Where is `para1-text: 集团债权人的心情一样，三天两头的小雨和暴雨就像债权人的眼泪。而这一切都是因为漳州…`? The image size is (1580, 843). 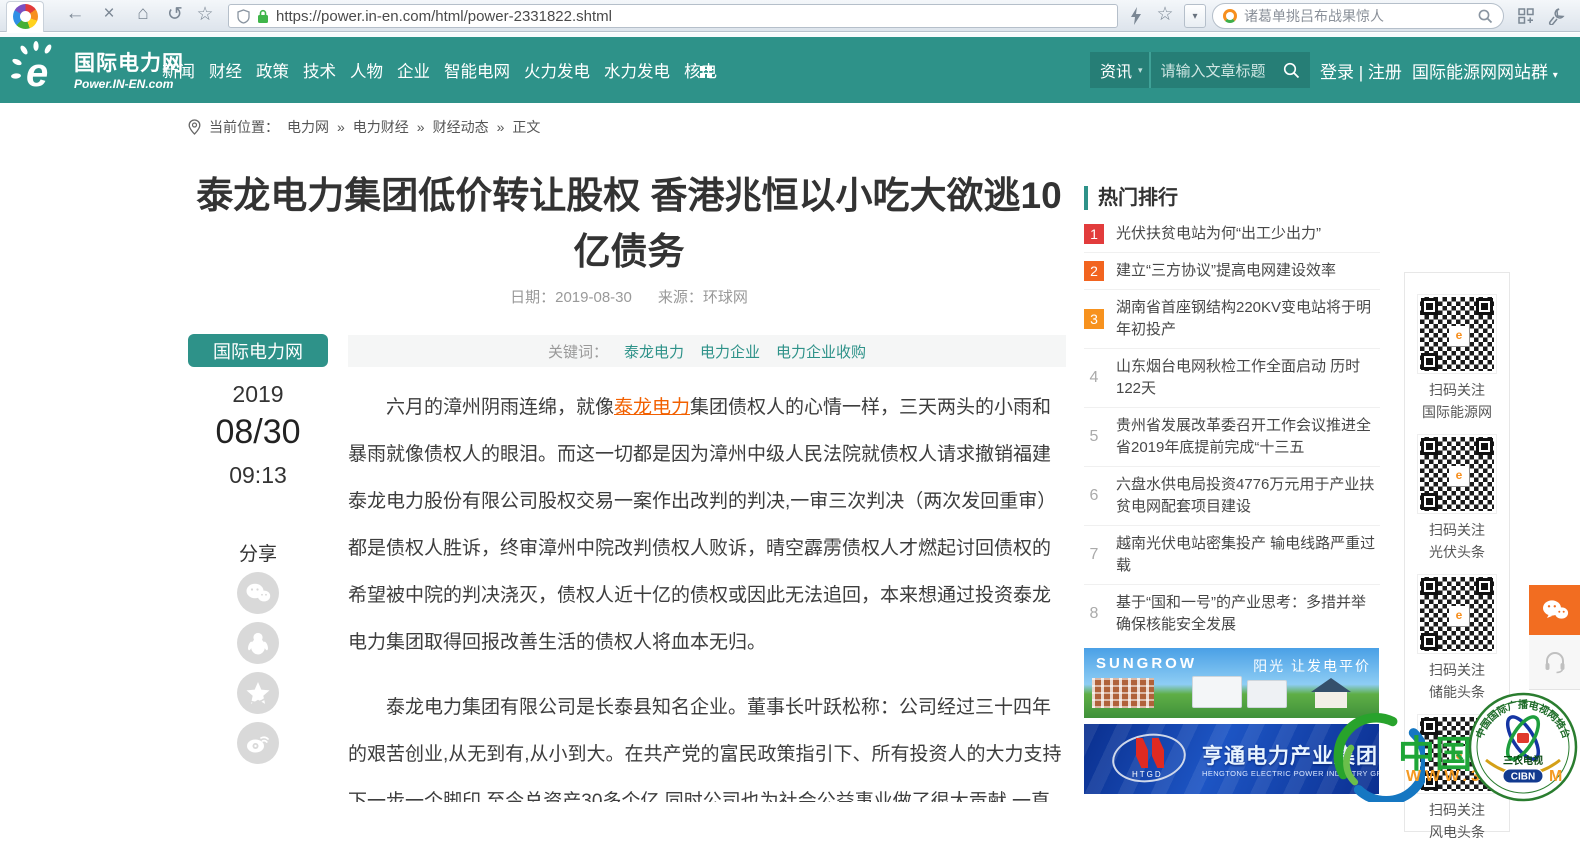
para1-text: 集团债权人的心情一样，三天两头的小雨和暴雨就像债权人的眼泪。而这一切都是因为漳州… is located at coordinates (702, 525).